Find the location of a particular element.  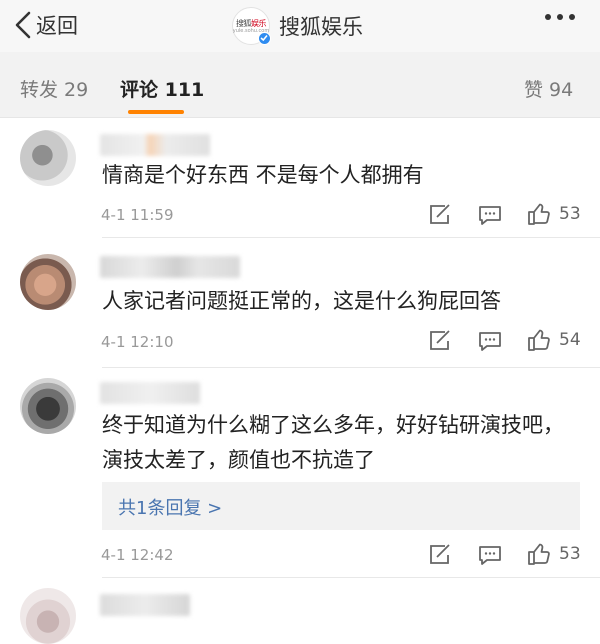

chevron-left-icon is located at coordinates (23, 25).